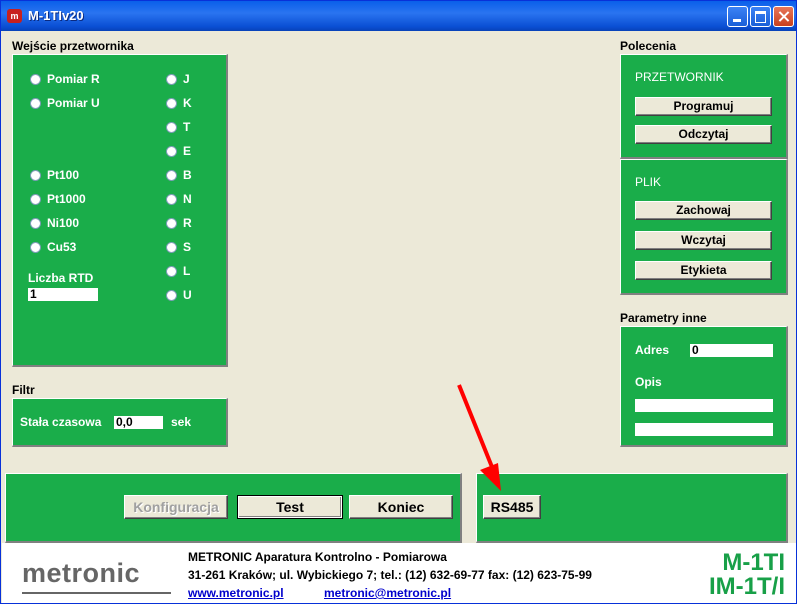  Describe the element at coordinates (63, 175) in the screenshot. I see `option-label: Pt100` at that location.